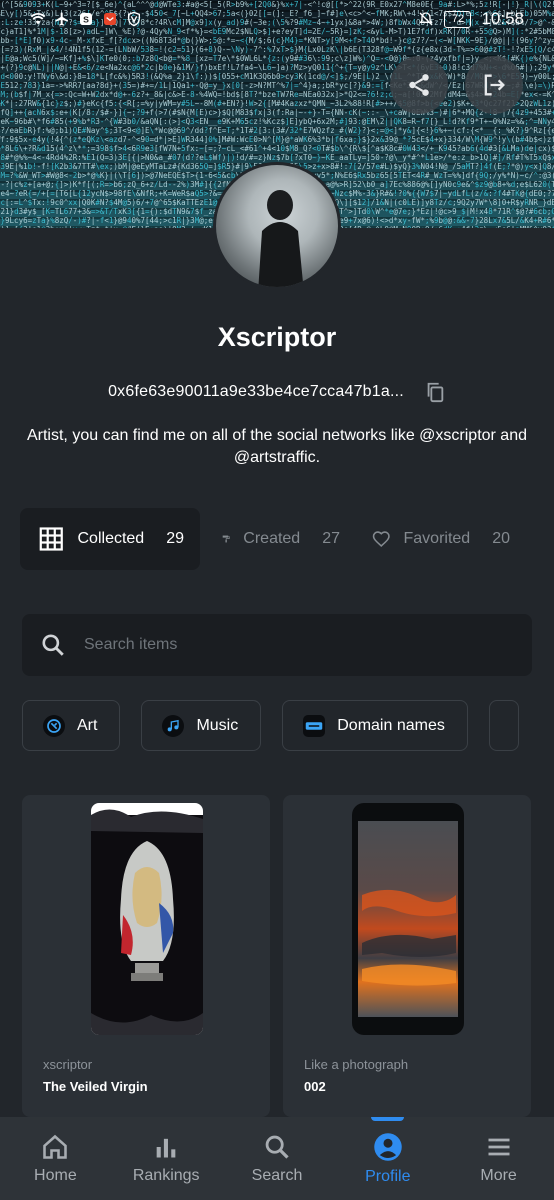 The image size is (554, 1200). What do you see at coordinates (388, 1119) in the screenshot?
I see `active-indicator` at bounding box center [388, 1119].